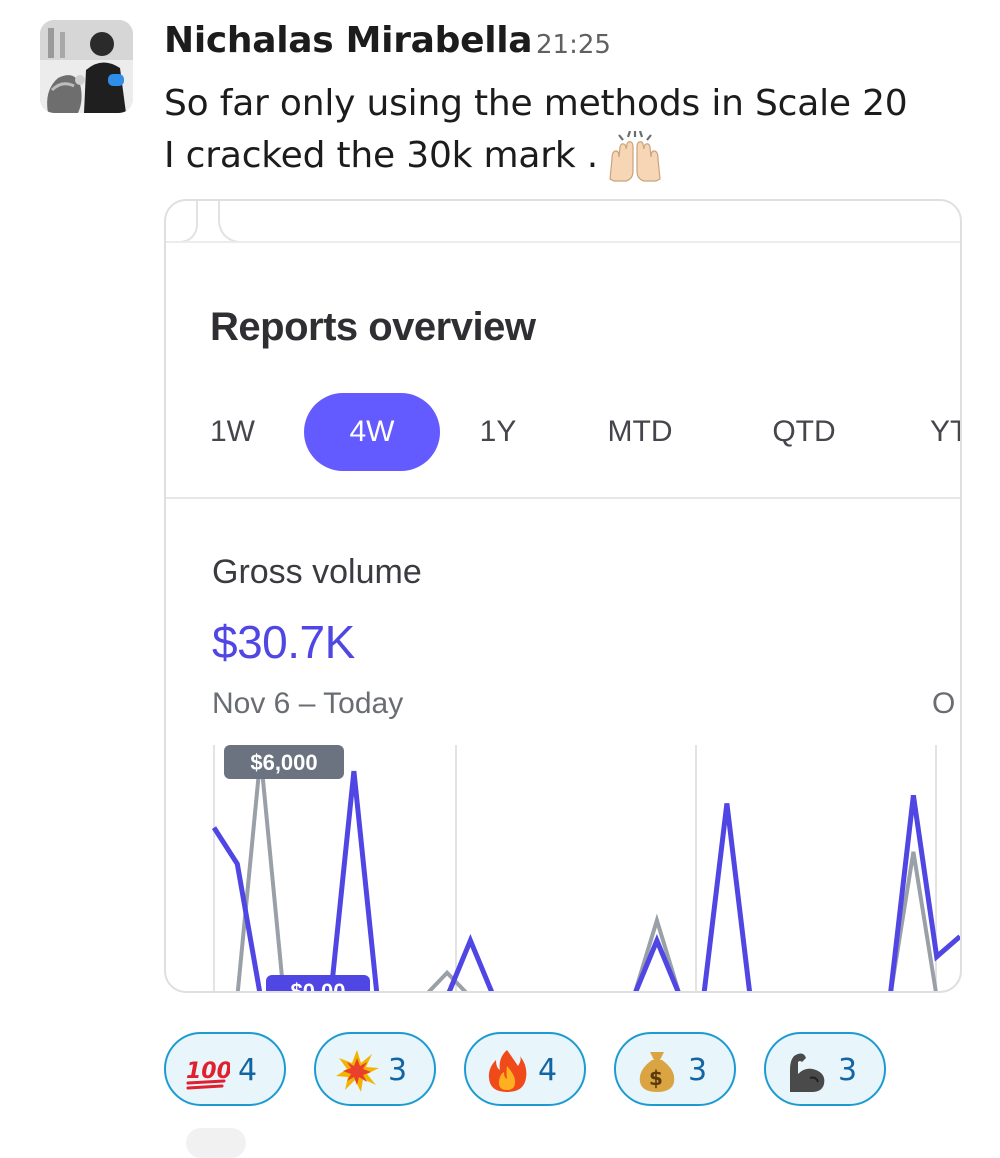 The height and width of the screenshot is (1158, 1000). What do you see at coordinates (498, 431) in the screenshot?
I see `tab-1y: 1Y` at bounding box center [498, 431].